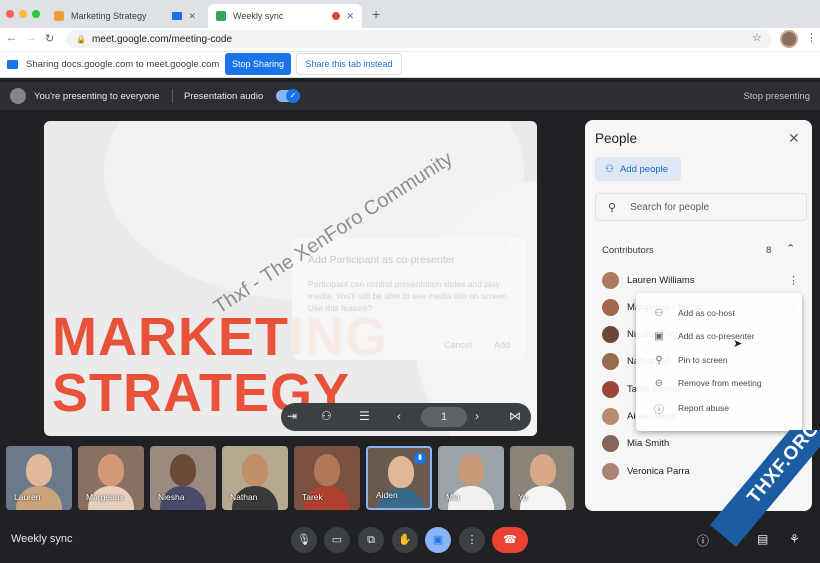  I want to click on list-item: Lauren Williams ⋮, so click(702, 280).